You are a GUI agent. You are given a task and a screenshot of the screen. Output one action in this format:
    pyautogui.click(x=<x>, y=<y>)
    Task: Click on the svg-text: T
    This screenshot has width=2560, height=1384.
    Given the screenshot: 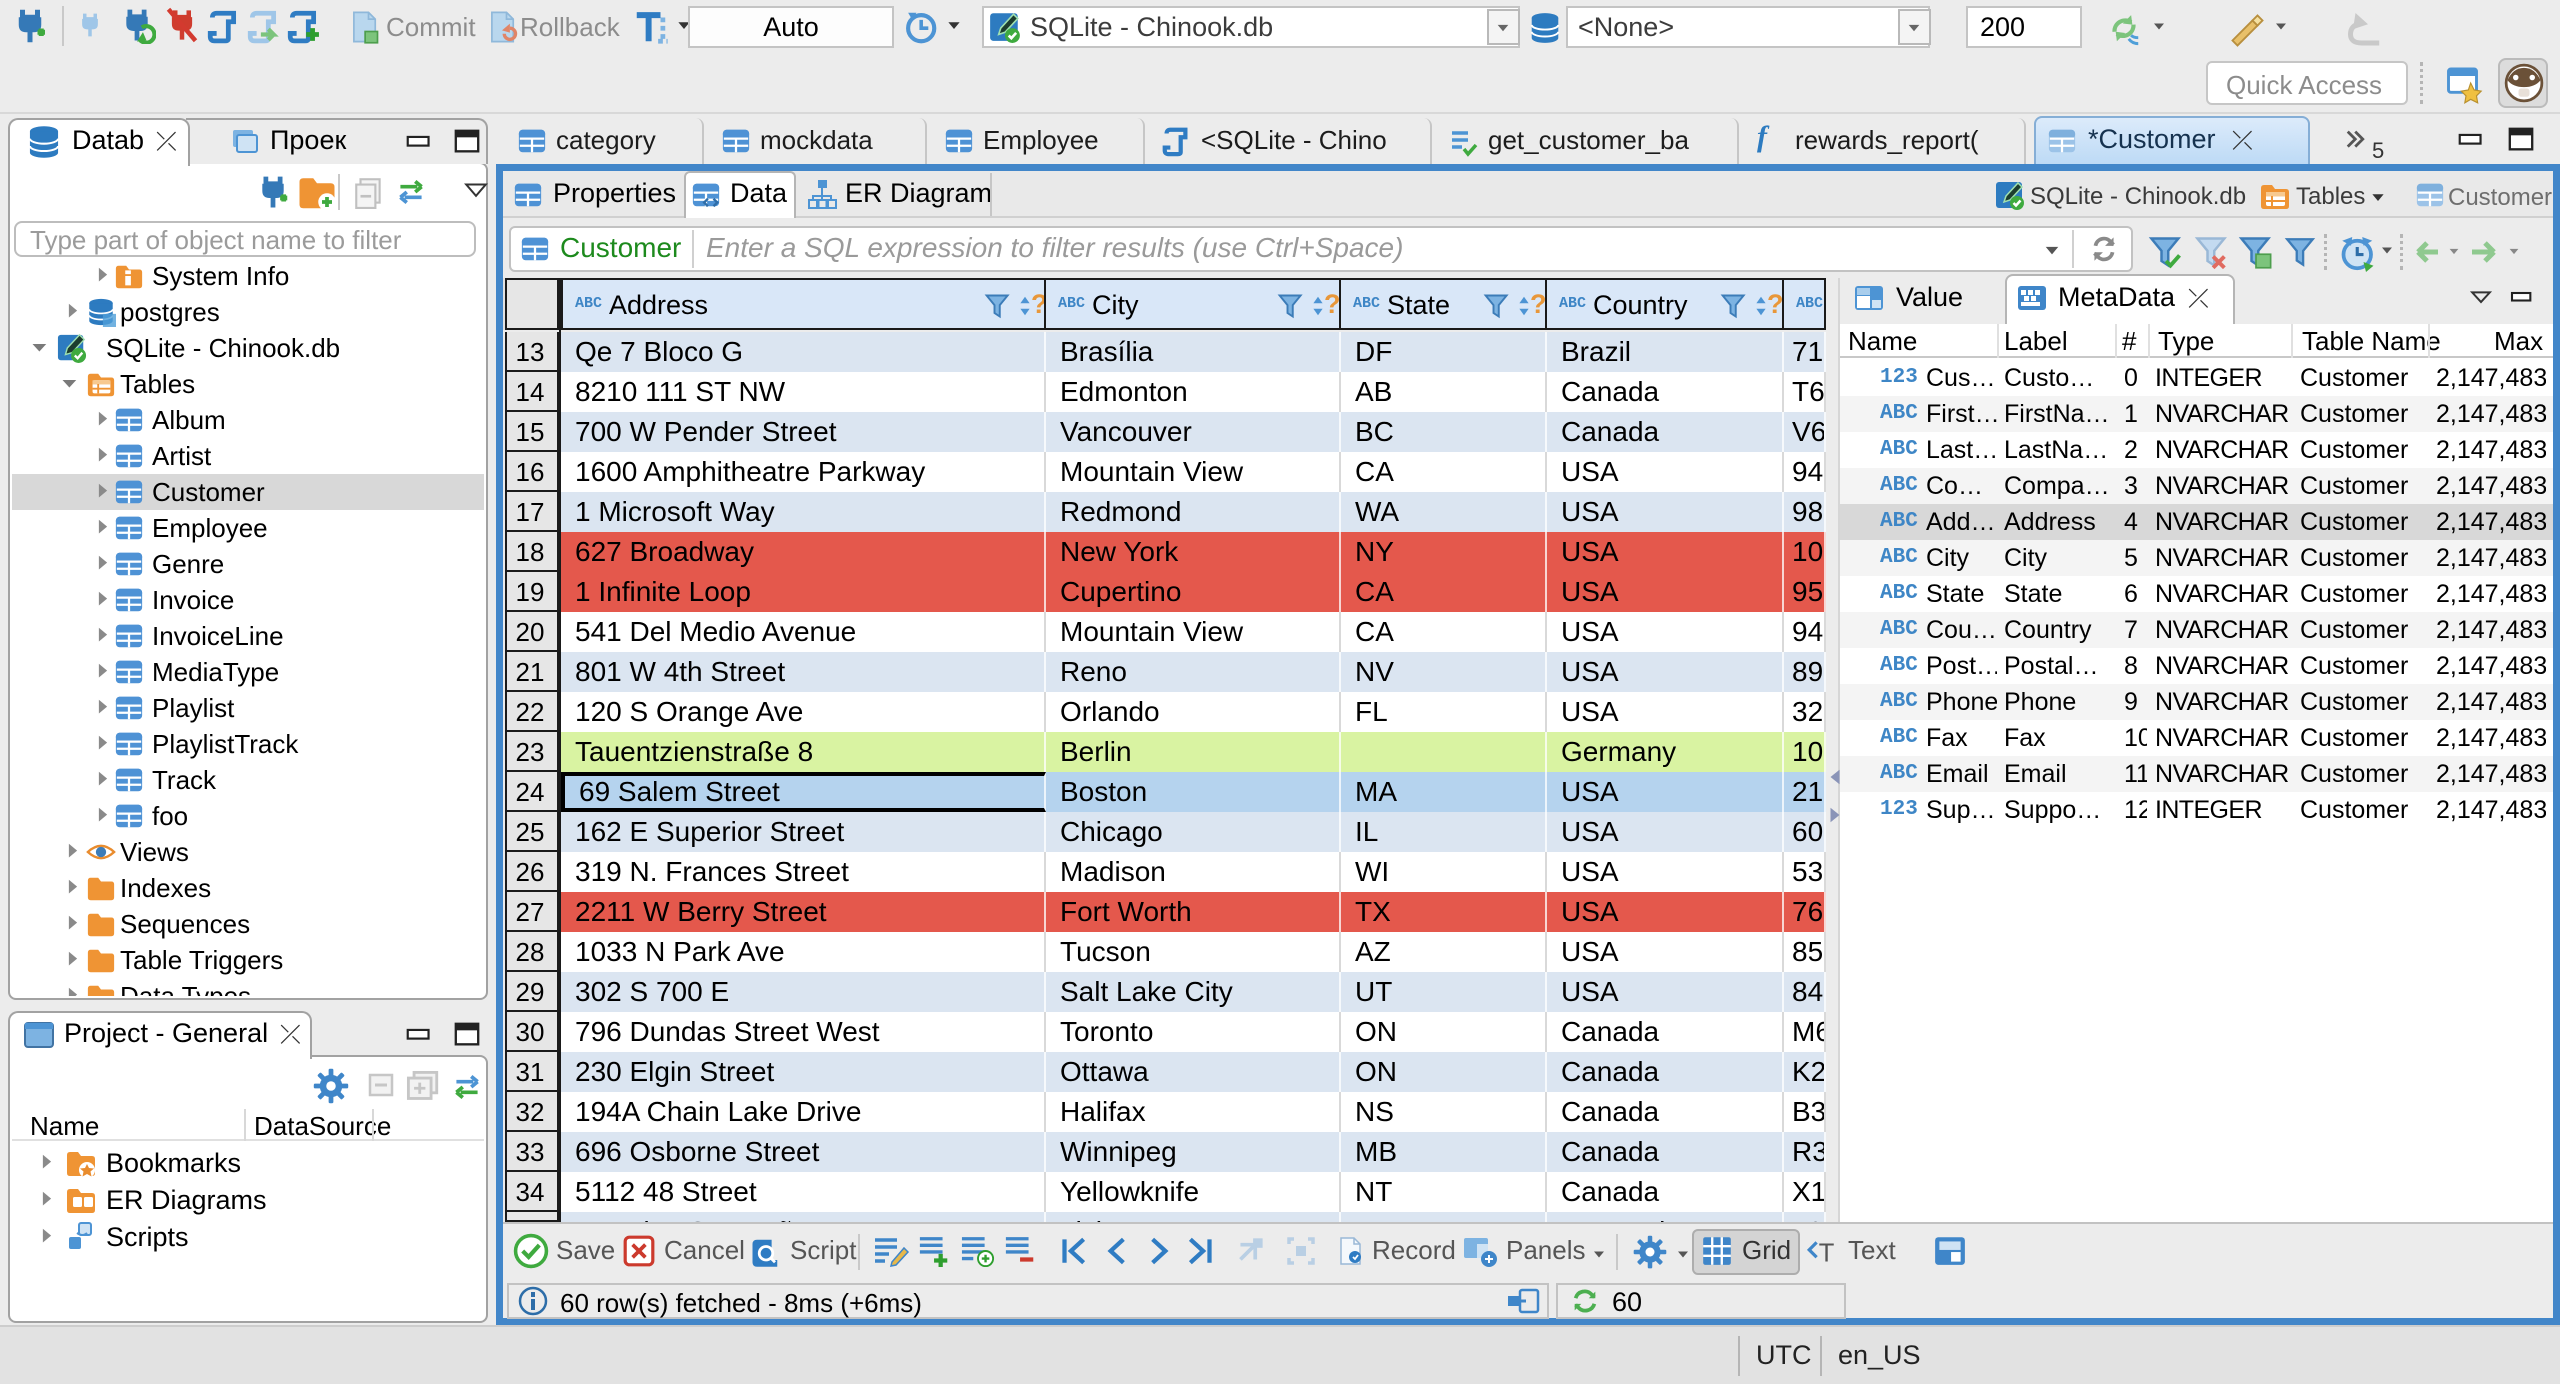 What is the action you would take?
    pyautogui.click(x=1827, y=1254)
    